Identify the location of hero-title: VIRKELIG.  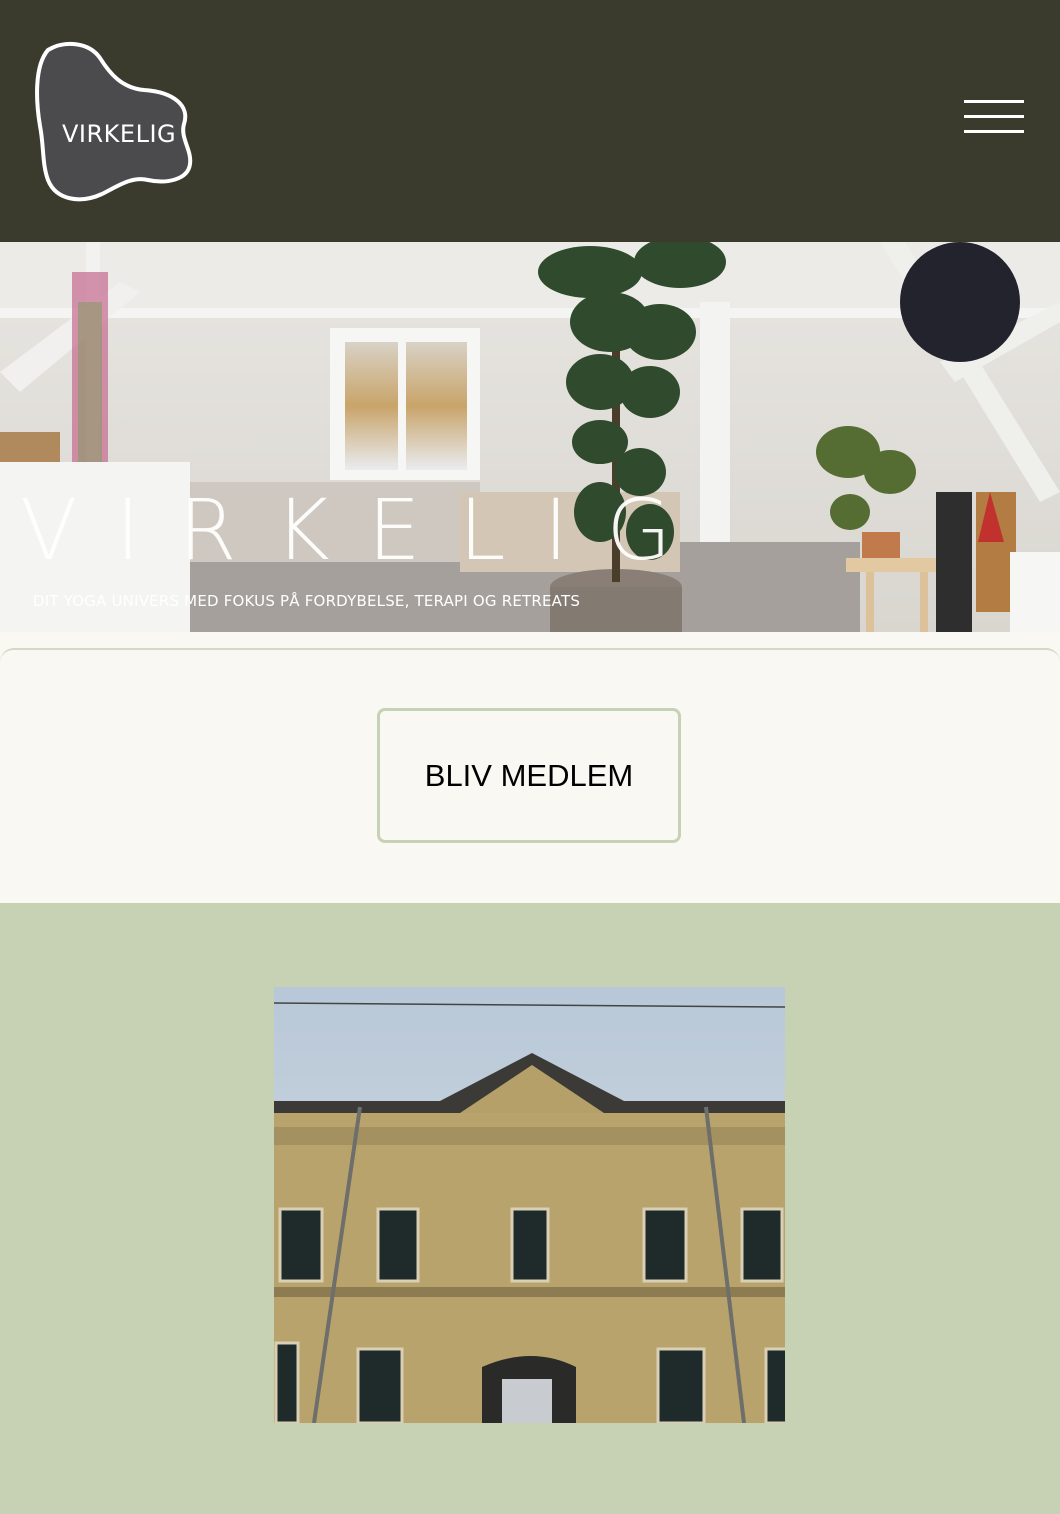
(365, 530).